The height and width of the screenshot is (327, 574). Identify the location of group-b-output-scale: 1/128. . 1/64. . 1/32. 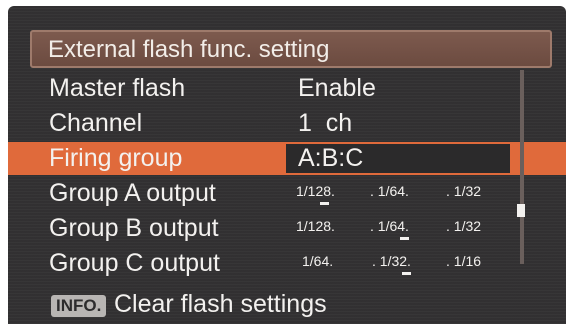
(406, 228).